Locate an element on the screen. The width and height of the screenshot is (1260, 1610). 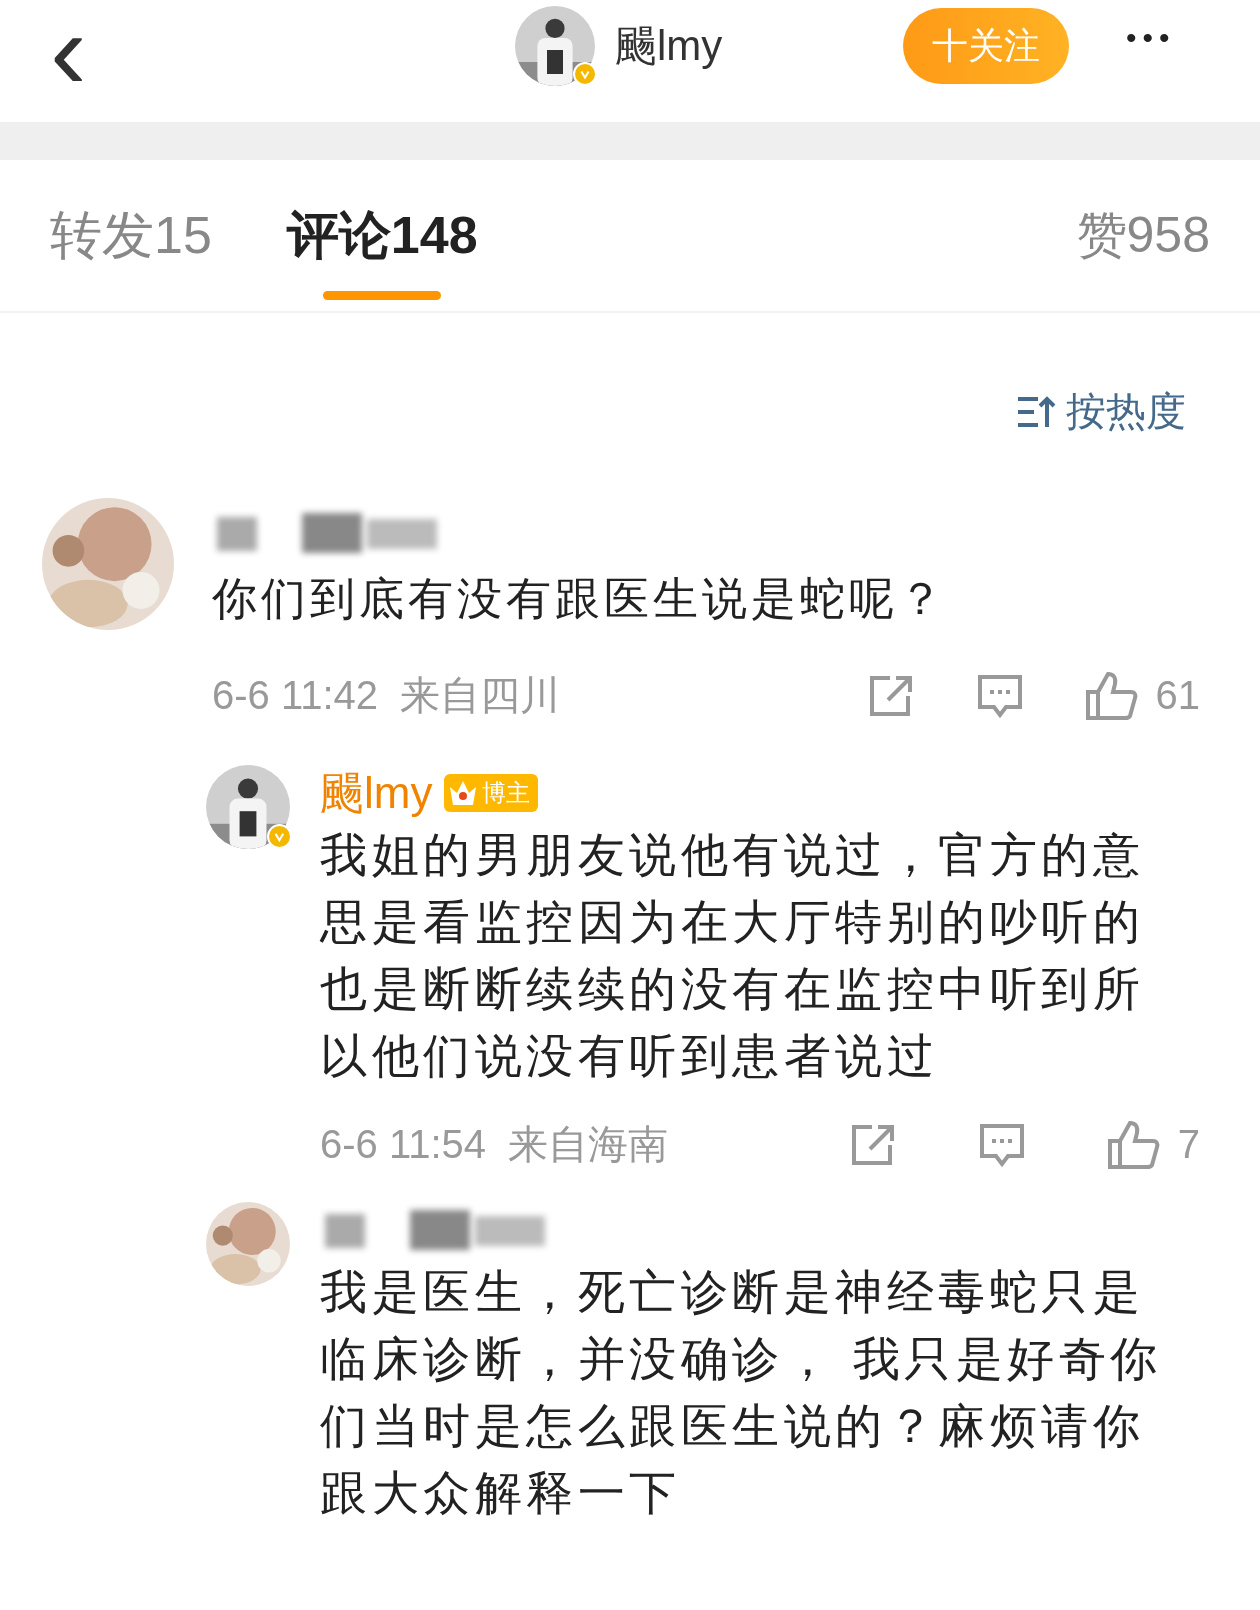
tab: 转发15 is located at coordinates (131, 235).